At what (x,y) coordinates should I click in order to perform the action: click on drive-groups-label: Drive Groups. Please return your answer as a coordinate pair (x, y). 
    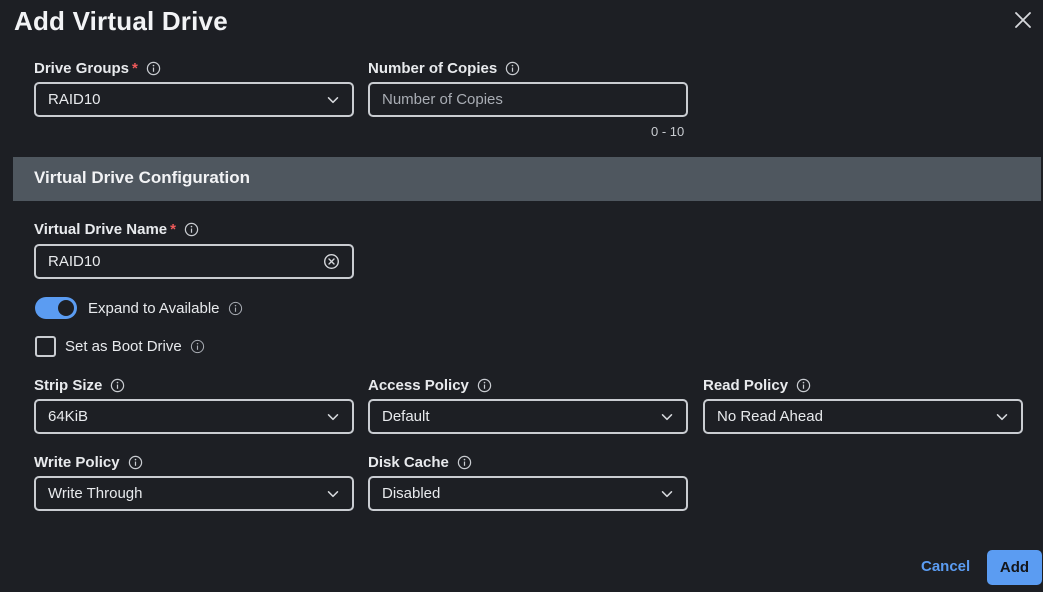
    Looking at the image, I should click on (82, 68).